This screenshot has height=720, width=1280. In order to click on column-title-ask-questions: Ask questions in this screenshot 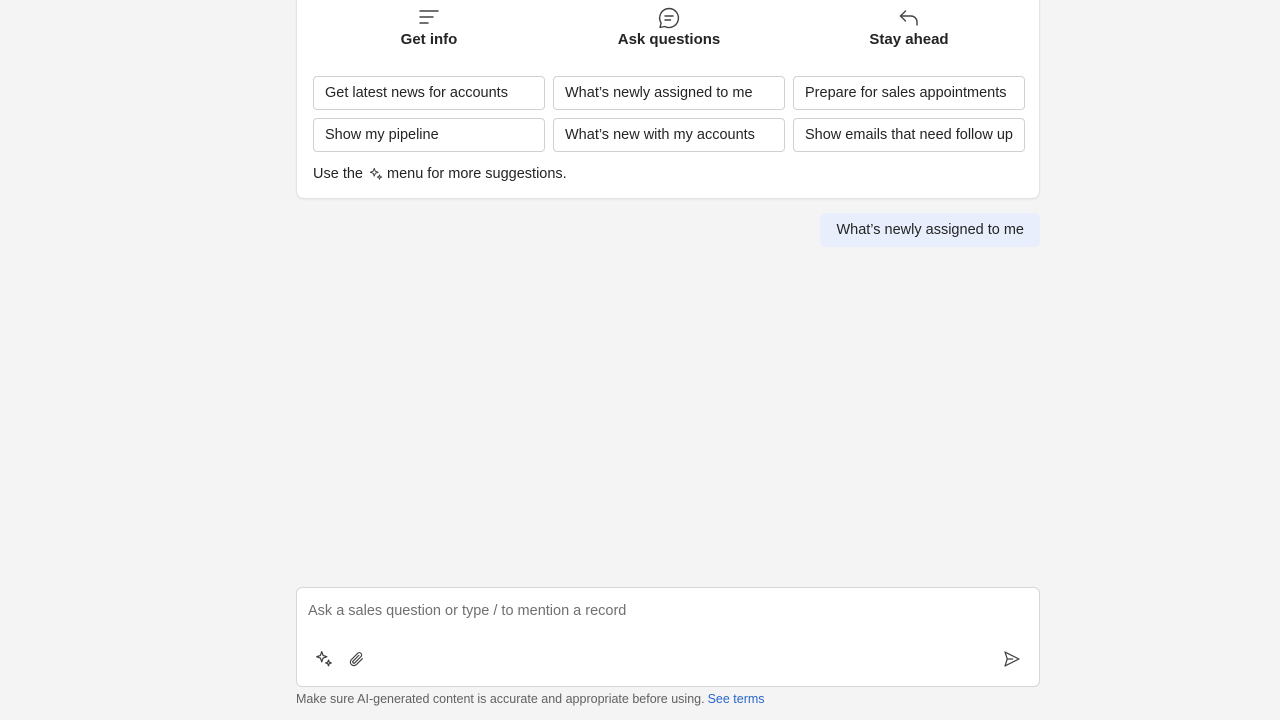, I will do `click(669, 39)`.